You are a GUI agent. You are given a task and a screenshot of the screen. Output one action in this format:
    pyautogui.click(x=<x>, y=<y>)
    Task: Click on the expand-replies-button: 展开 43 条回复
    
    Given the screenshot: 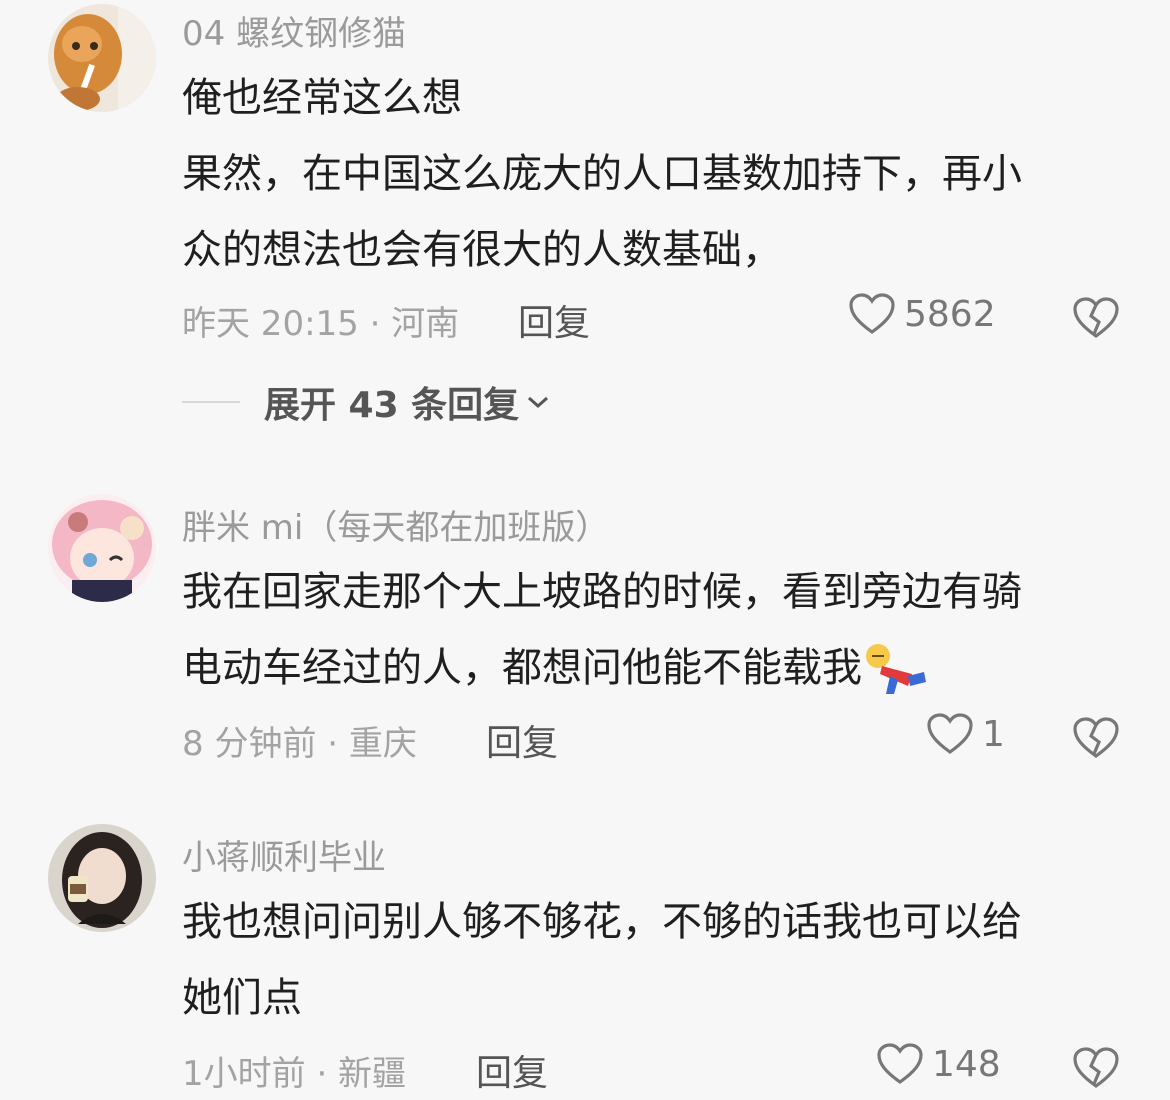 What is the action you would take?
    pyautogui.click(x=366, y=402)
    